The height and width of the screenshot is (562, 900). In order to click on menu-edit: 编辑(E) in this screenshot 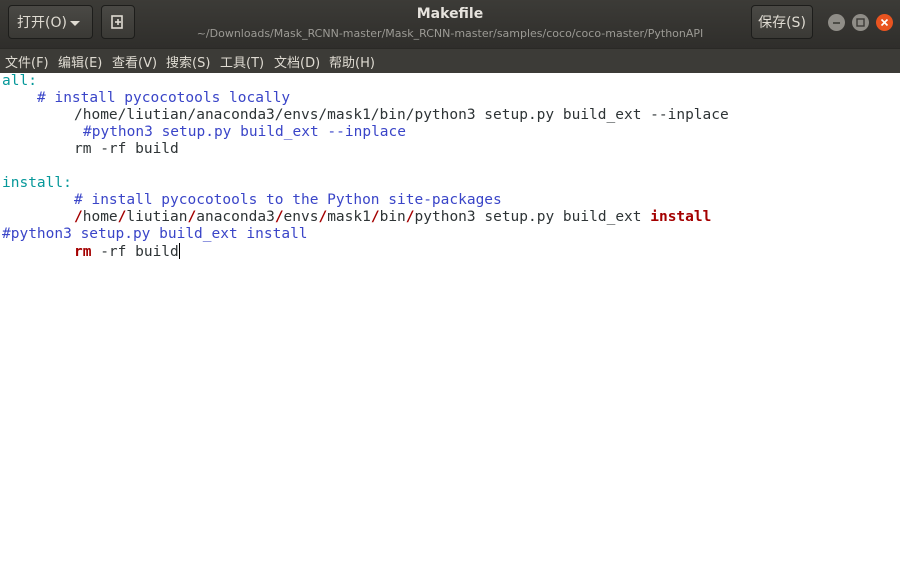, I will do `click(80, 61)`.